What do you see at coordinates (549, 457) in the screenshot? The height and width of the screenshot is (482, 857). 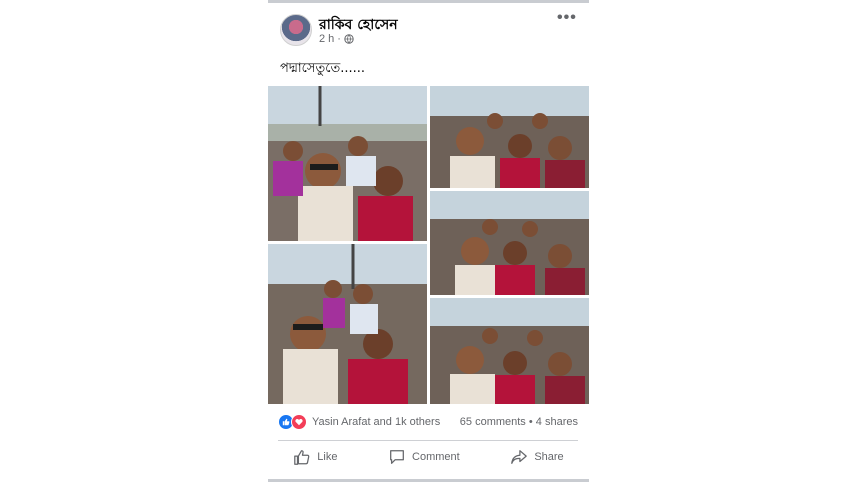 I see `share-label: Share` at bounding box center [549, 457].